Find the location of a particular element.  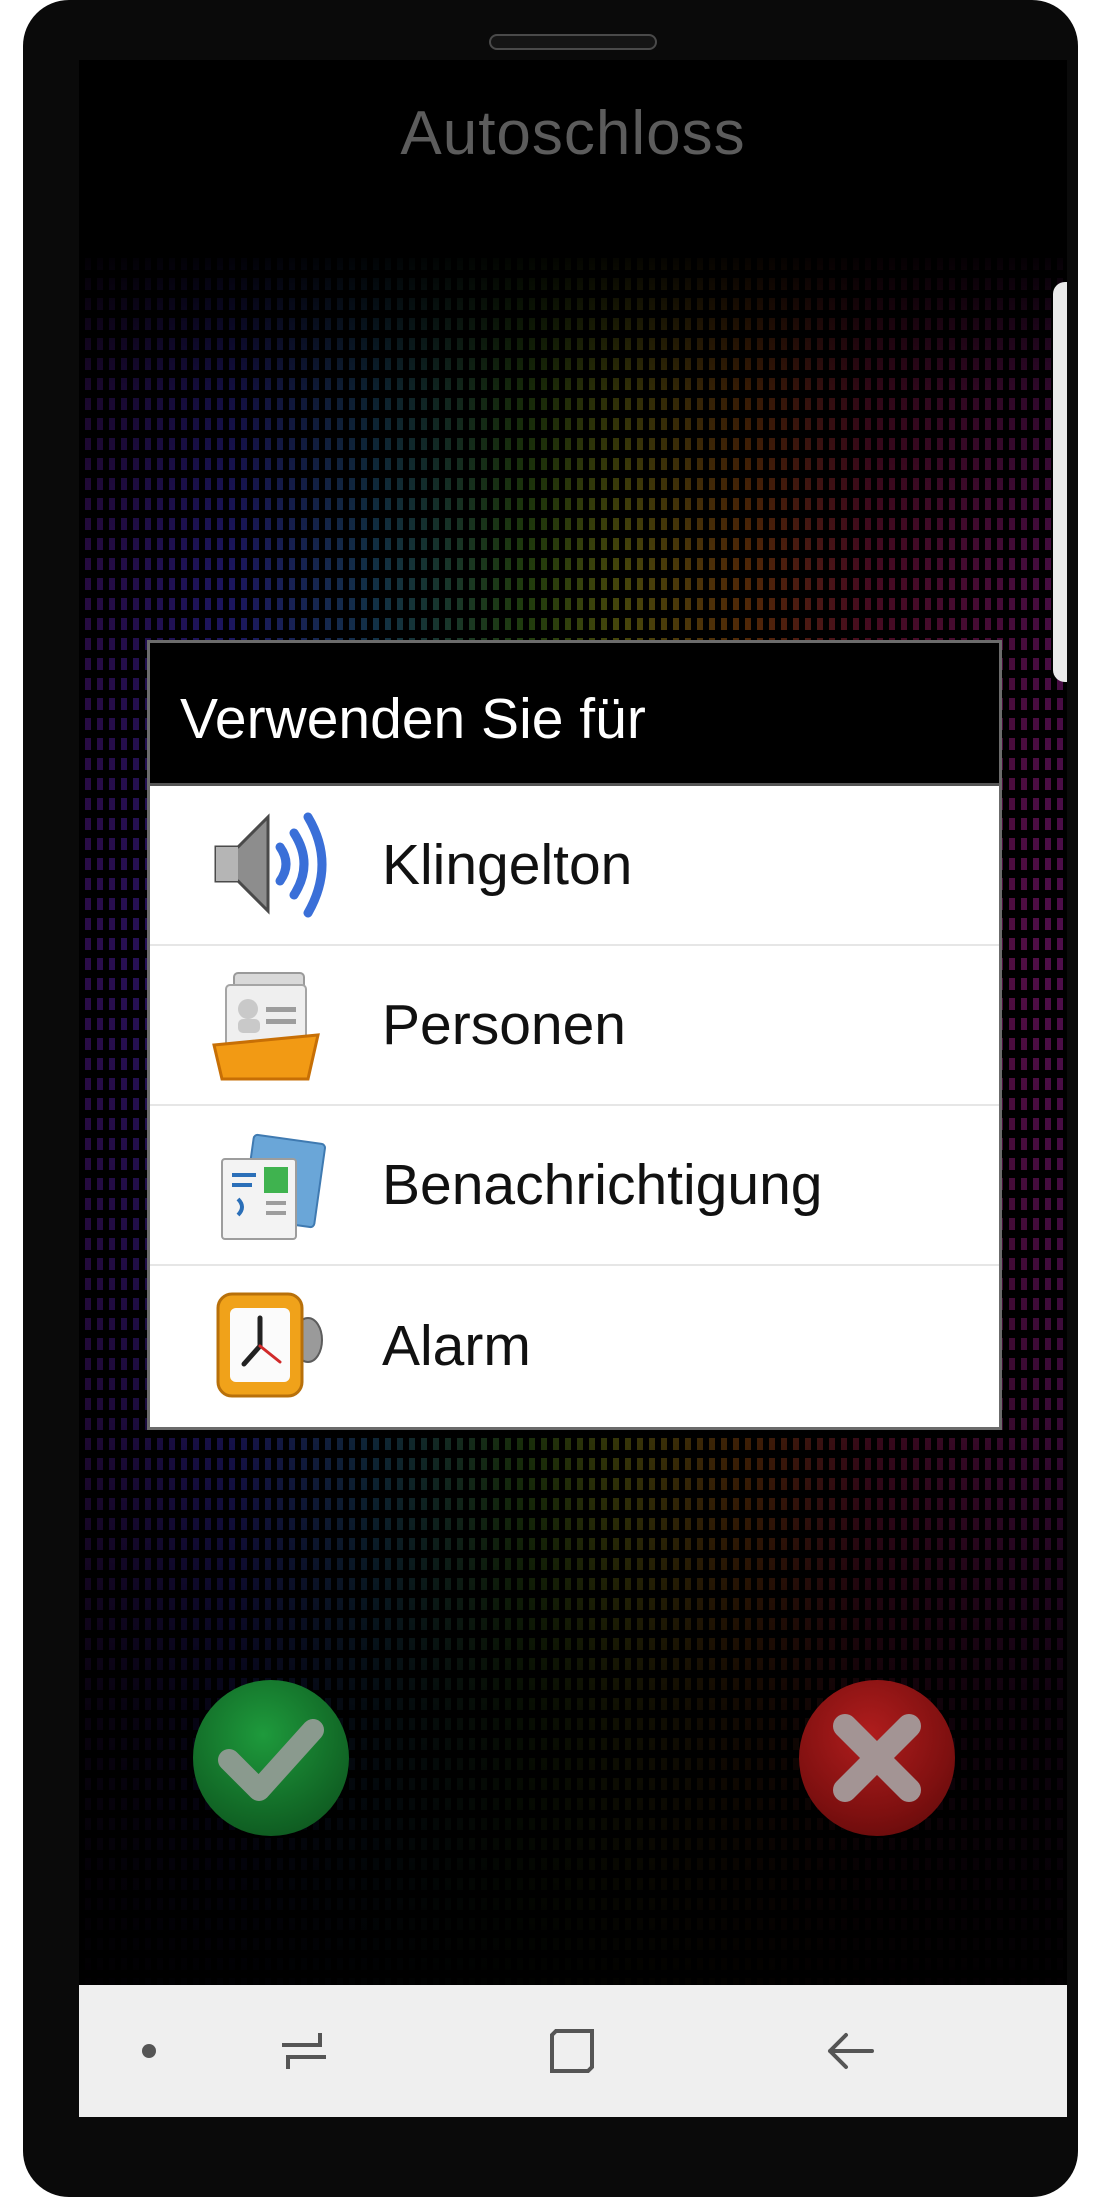

nav-dot is located at coordinates (149, 2051).